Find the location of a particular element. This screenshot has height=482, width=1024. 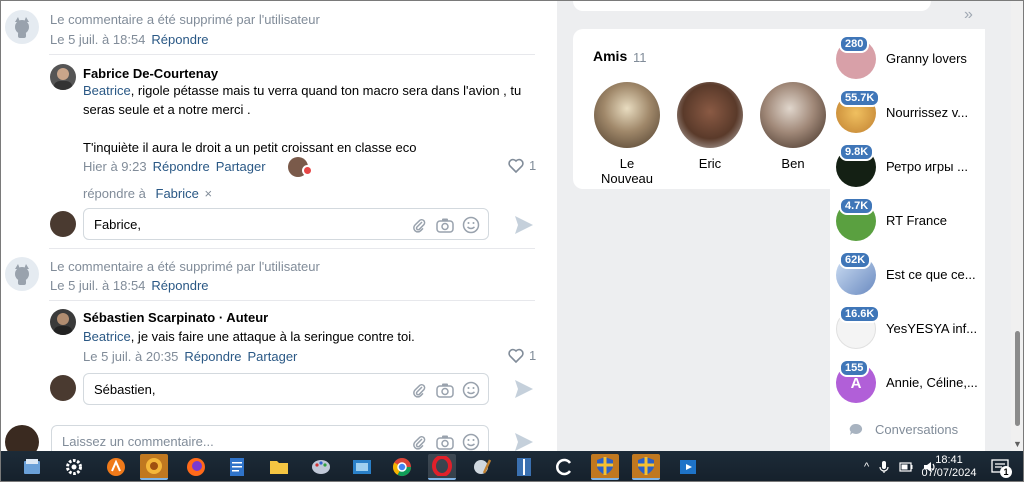

reply-input-value: Sébastien, is located at coordinates (124, 389).